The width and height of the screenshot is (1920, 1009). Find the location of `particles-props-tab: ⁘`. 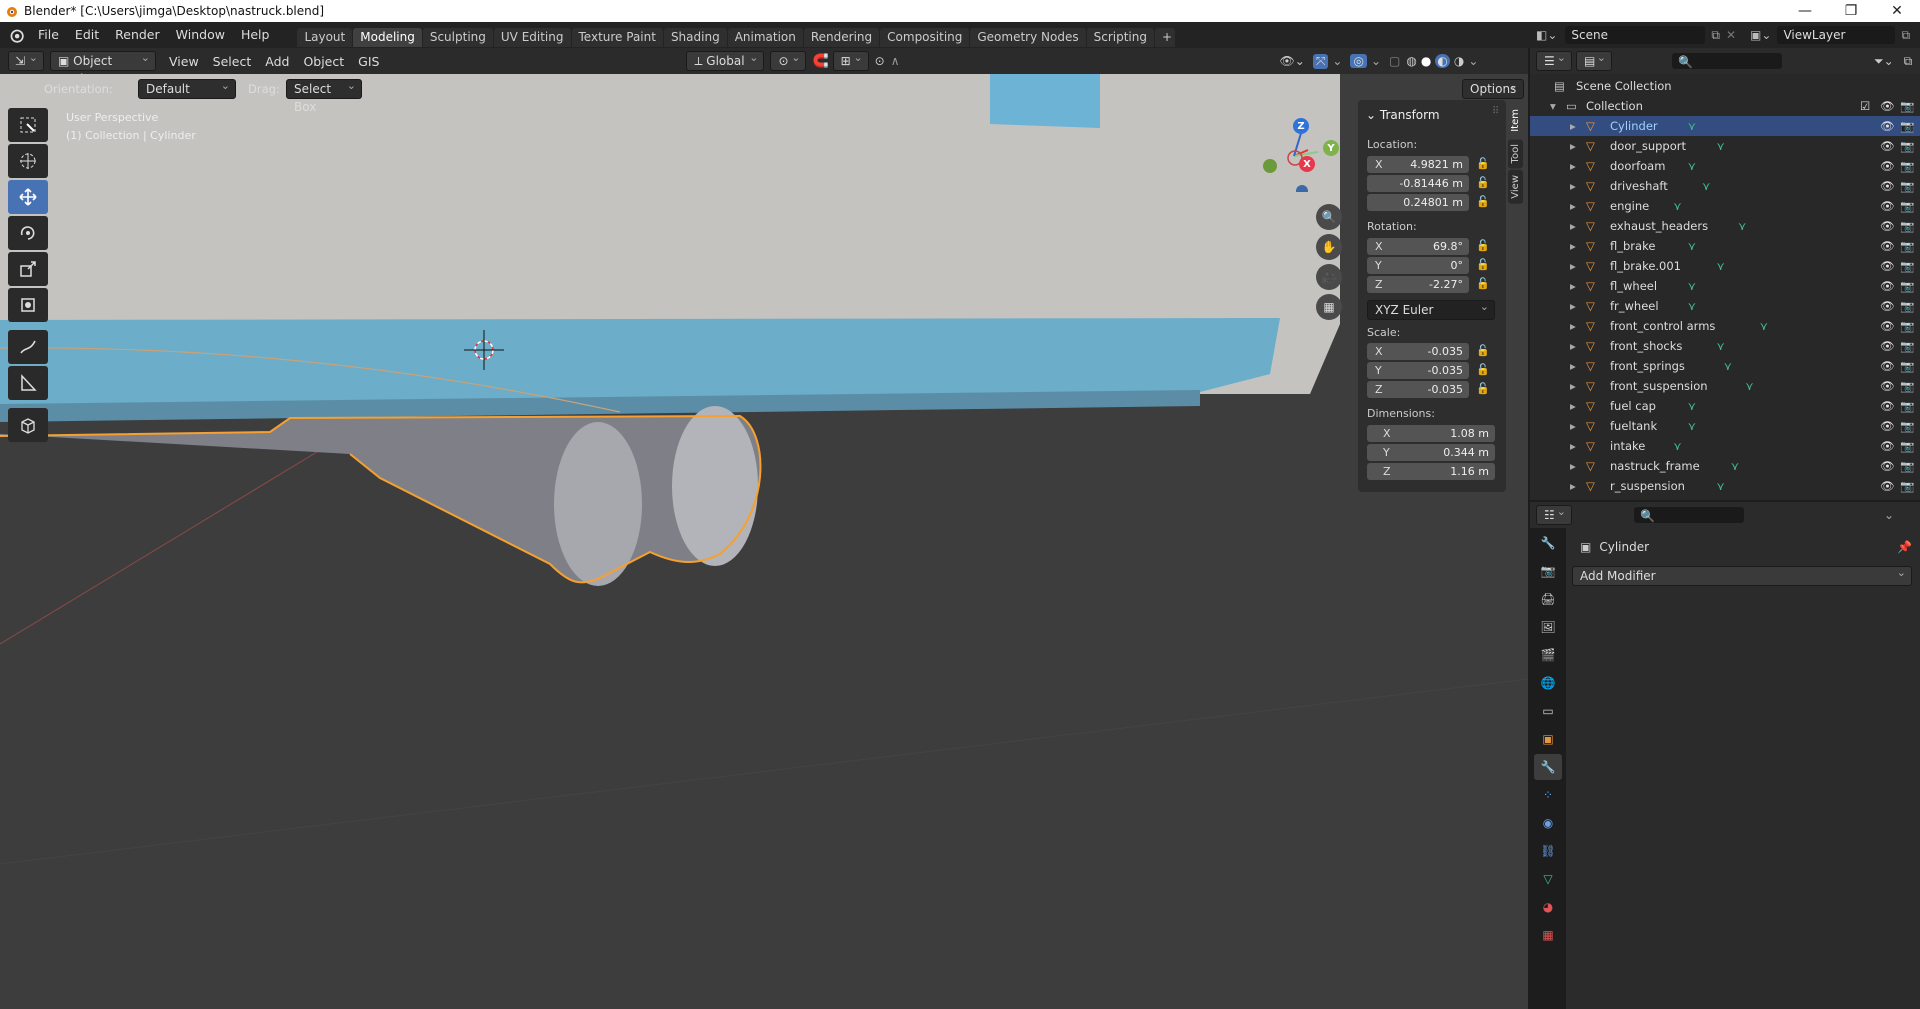

particles-props-tab: ⁘ is located at coordinates (1548, 795).